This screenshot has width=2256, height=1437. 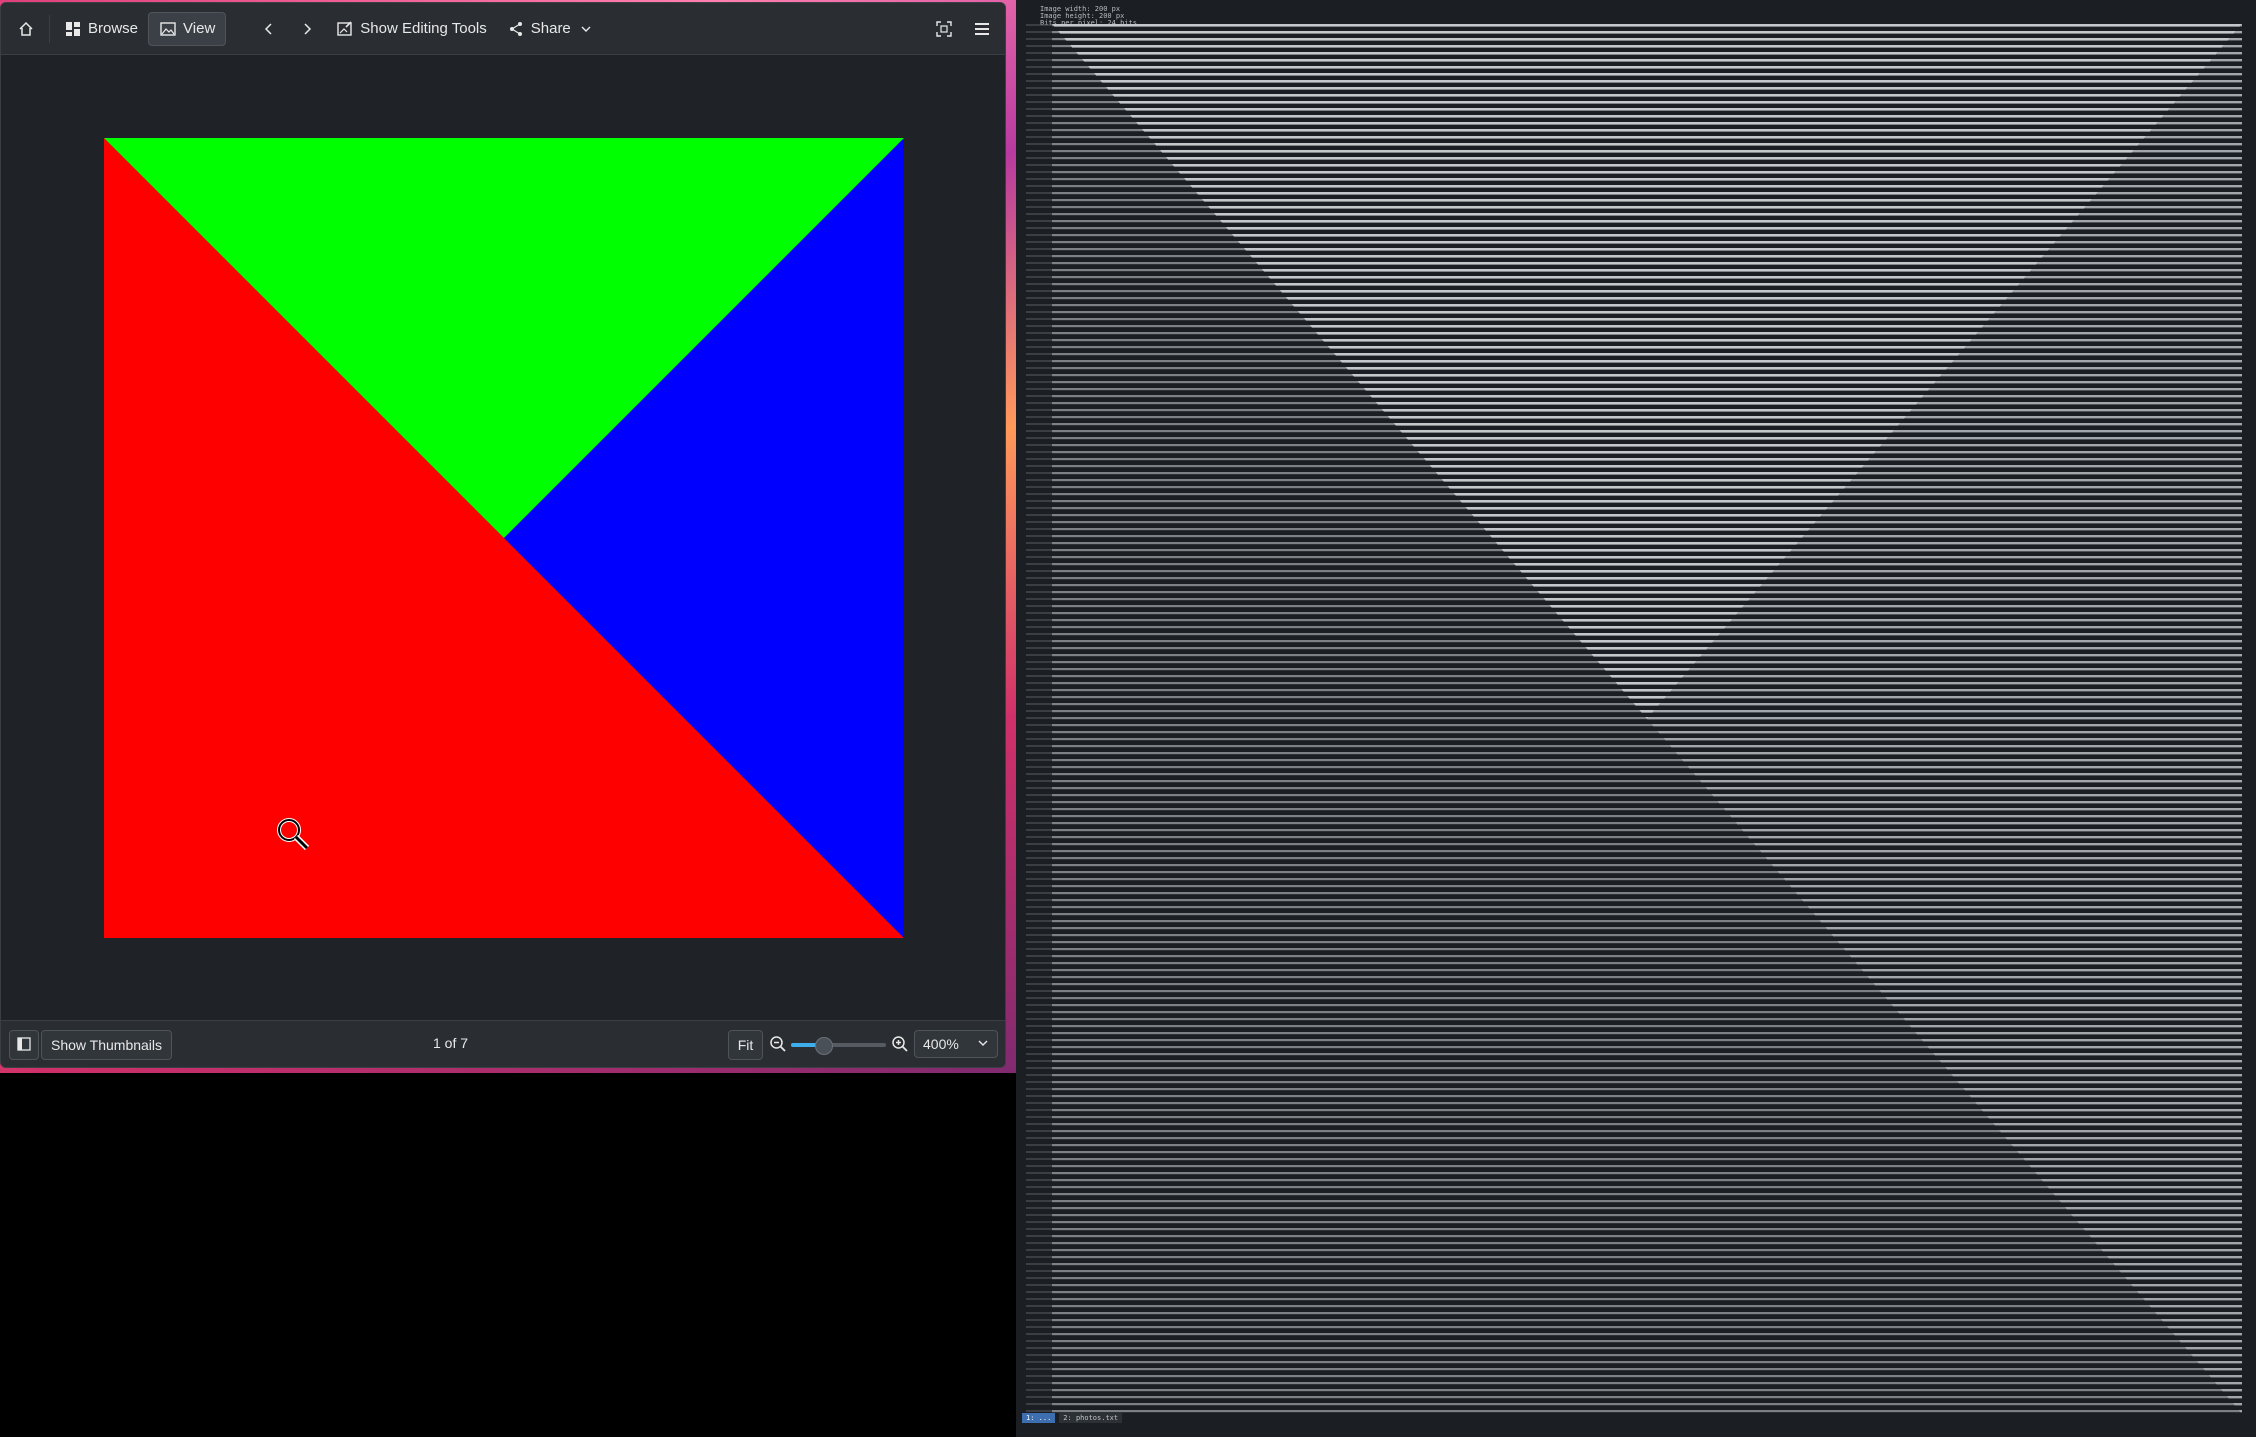 I want to click on next-button, so click(x=307, y=29).